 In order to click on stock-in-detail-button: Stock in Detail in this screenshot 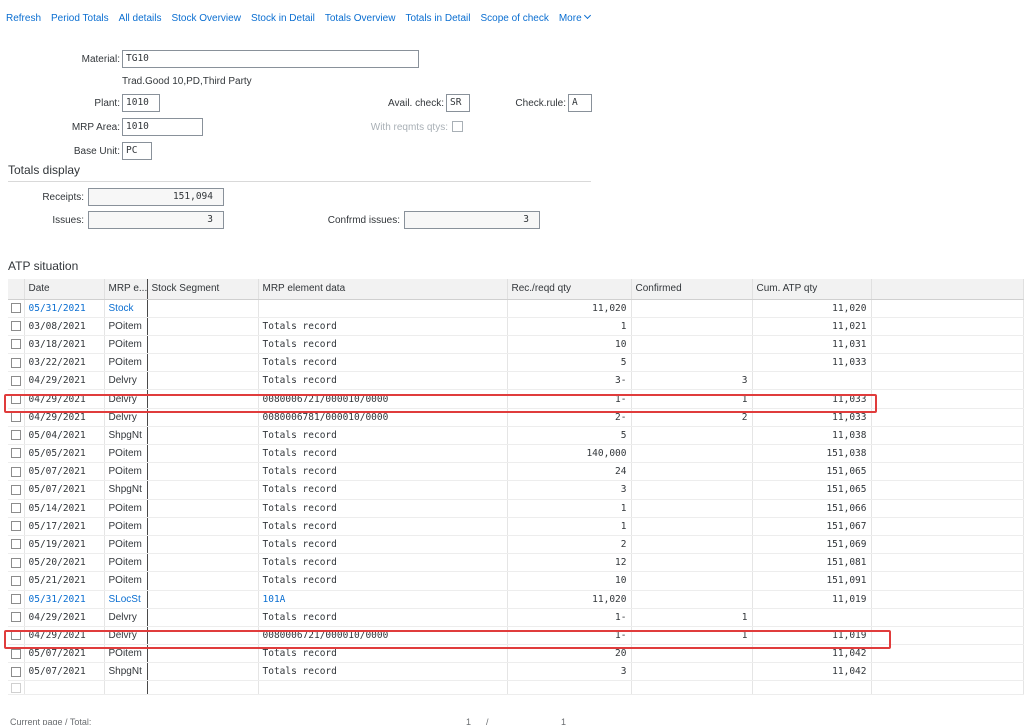, I will do `click(283, 18)`.